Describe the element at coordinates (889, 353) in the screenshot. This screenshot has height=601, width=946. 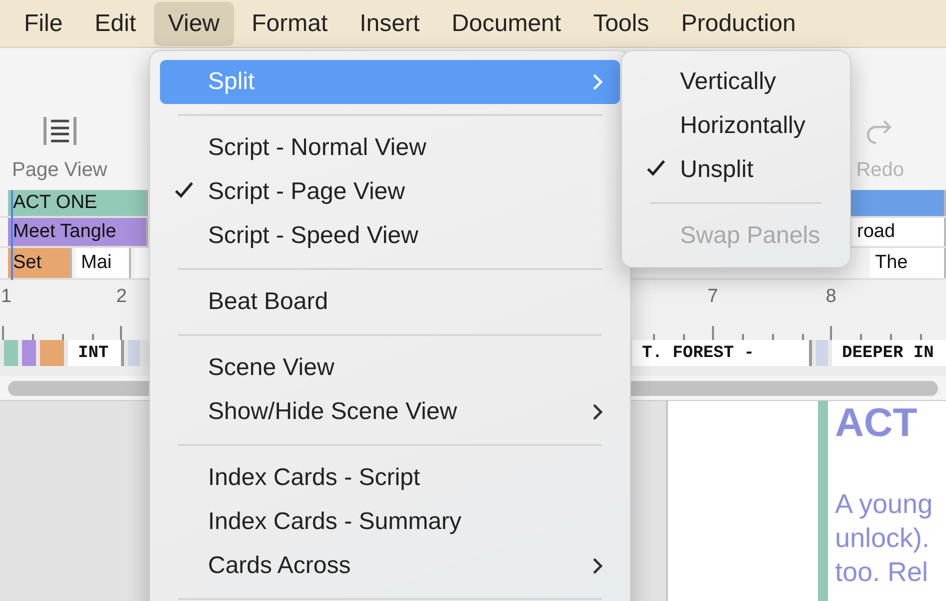
I see `scene-block: DEEPER IN` at that location.